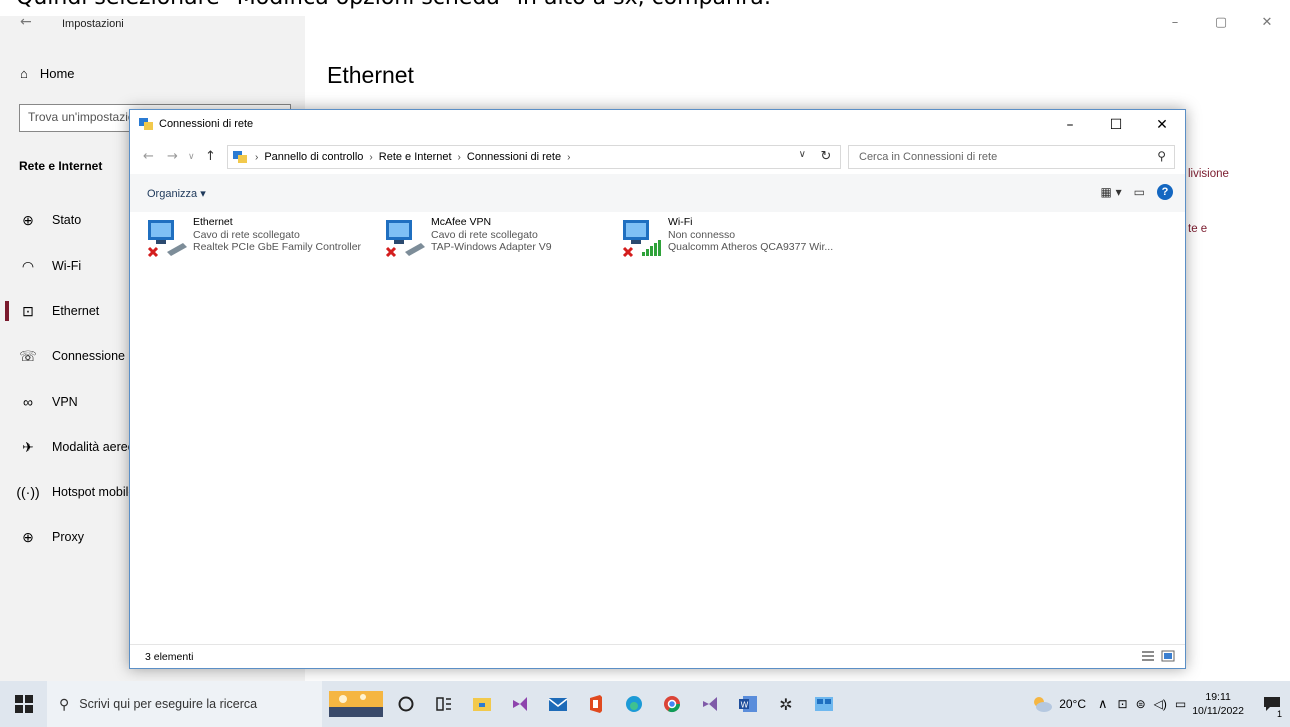 The height and width of the screenshot is (727, 1290). Describe the element at coordinates (657, 656) in the screenshot. I see `status-bar: 3 elementi` at that location.